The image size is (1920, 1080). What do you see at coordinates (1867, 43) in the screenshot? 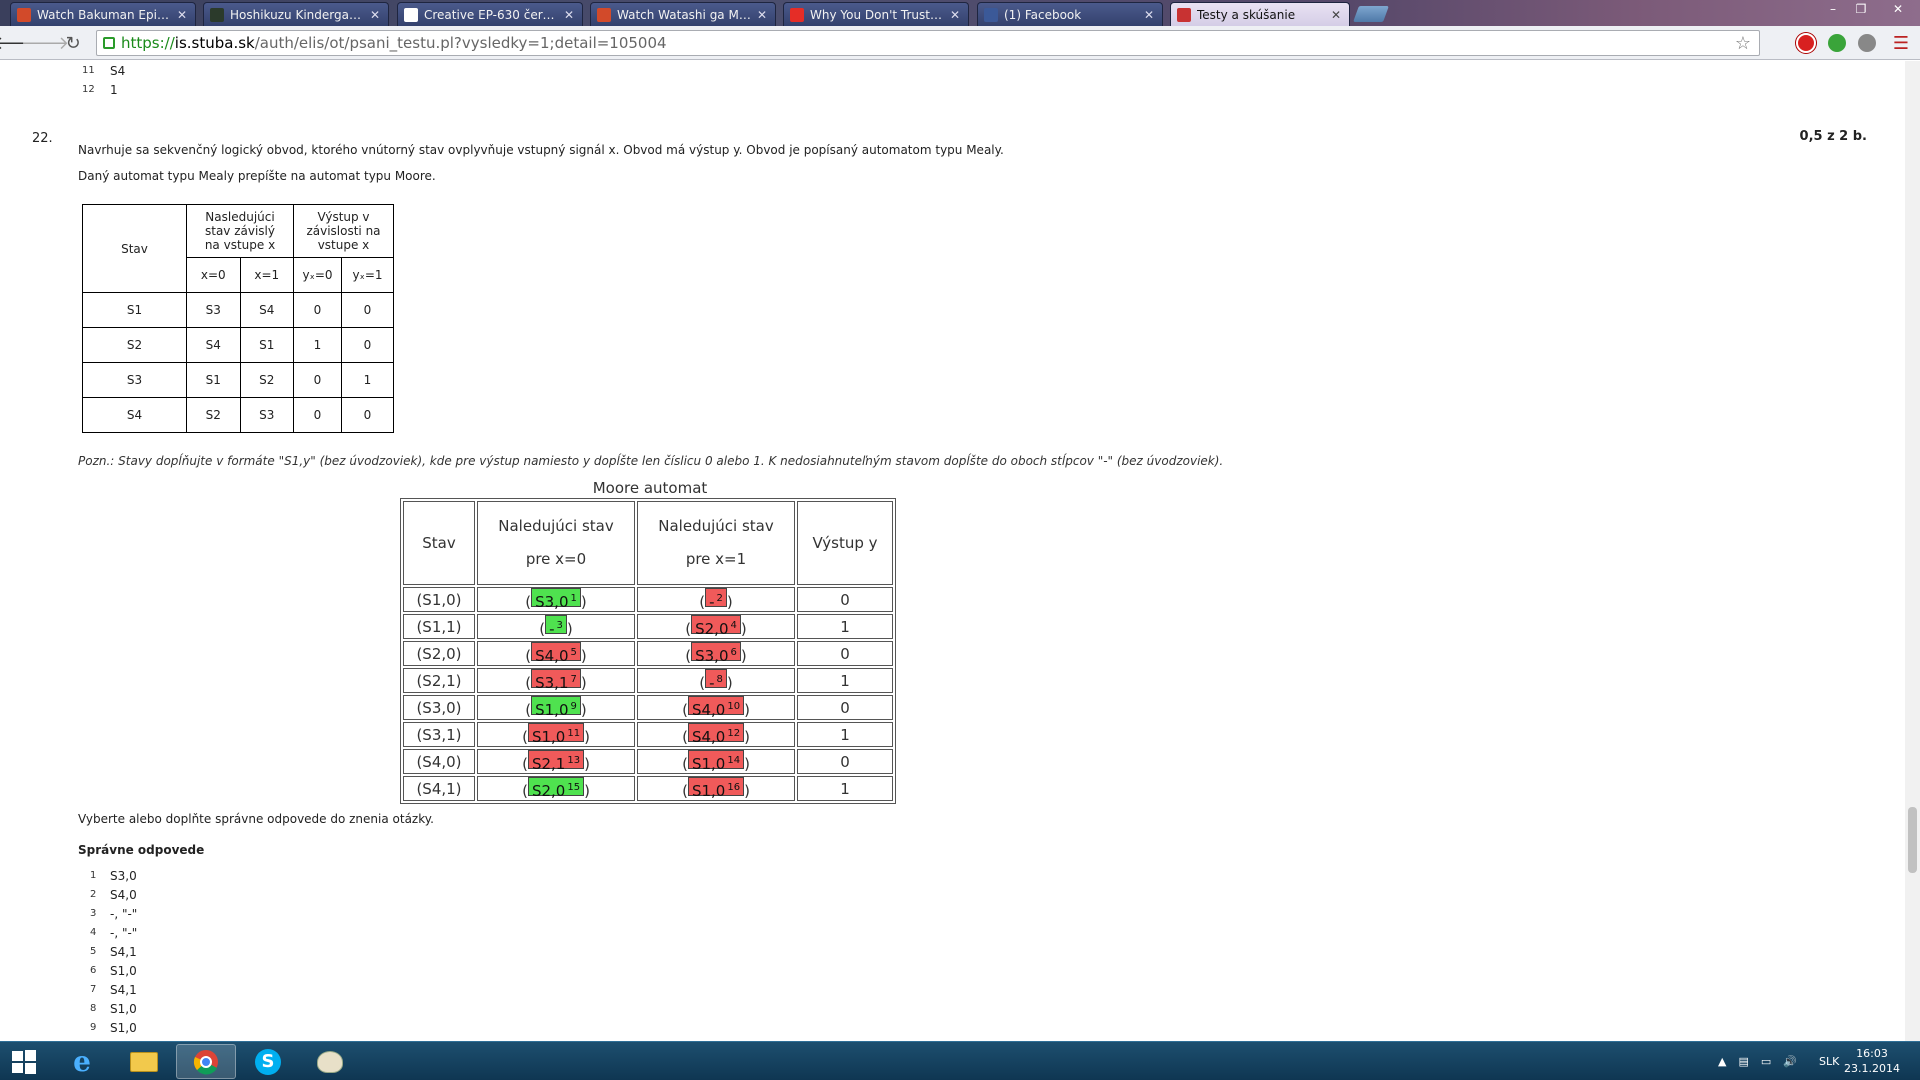
I see `extension-gear-icon` at bounding box center [1867, 43].